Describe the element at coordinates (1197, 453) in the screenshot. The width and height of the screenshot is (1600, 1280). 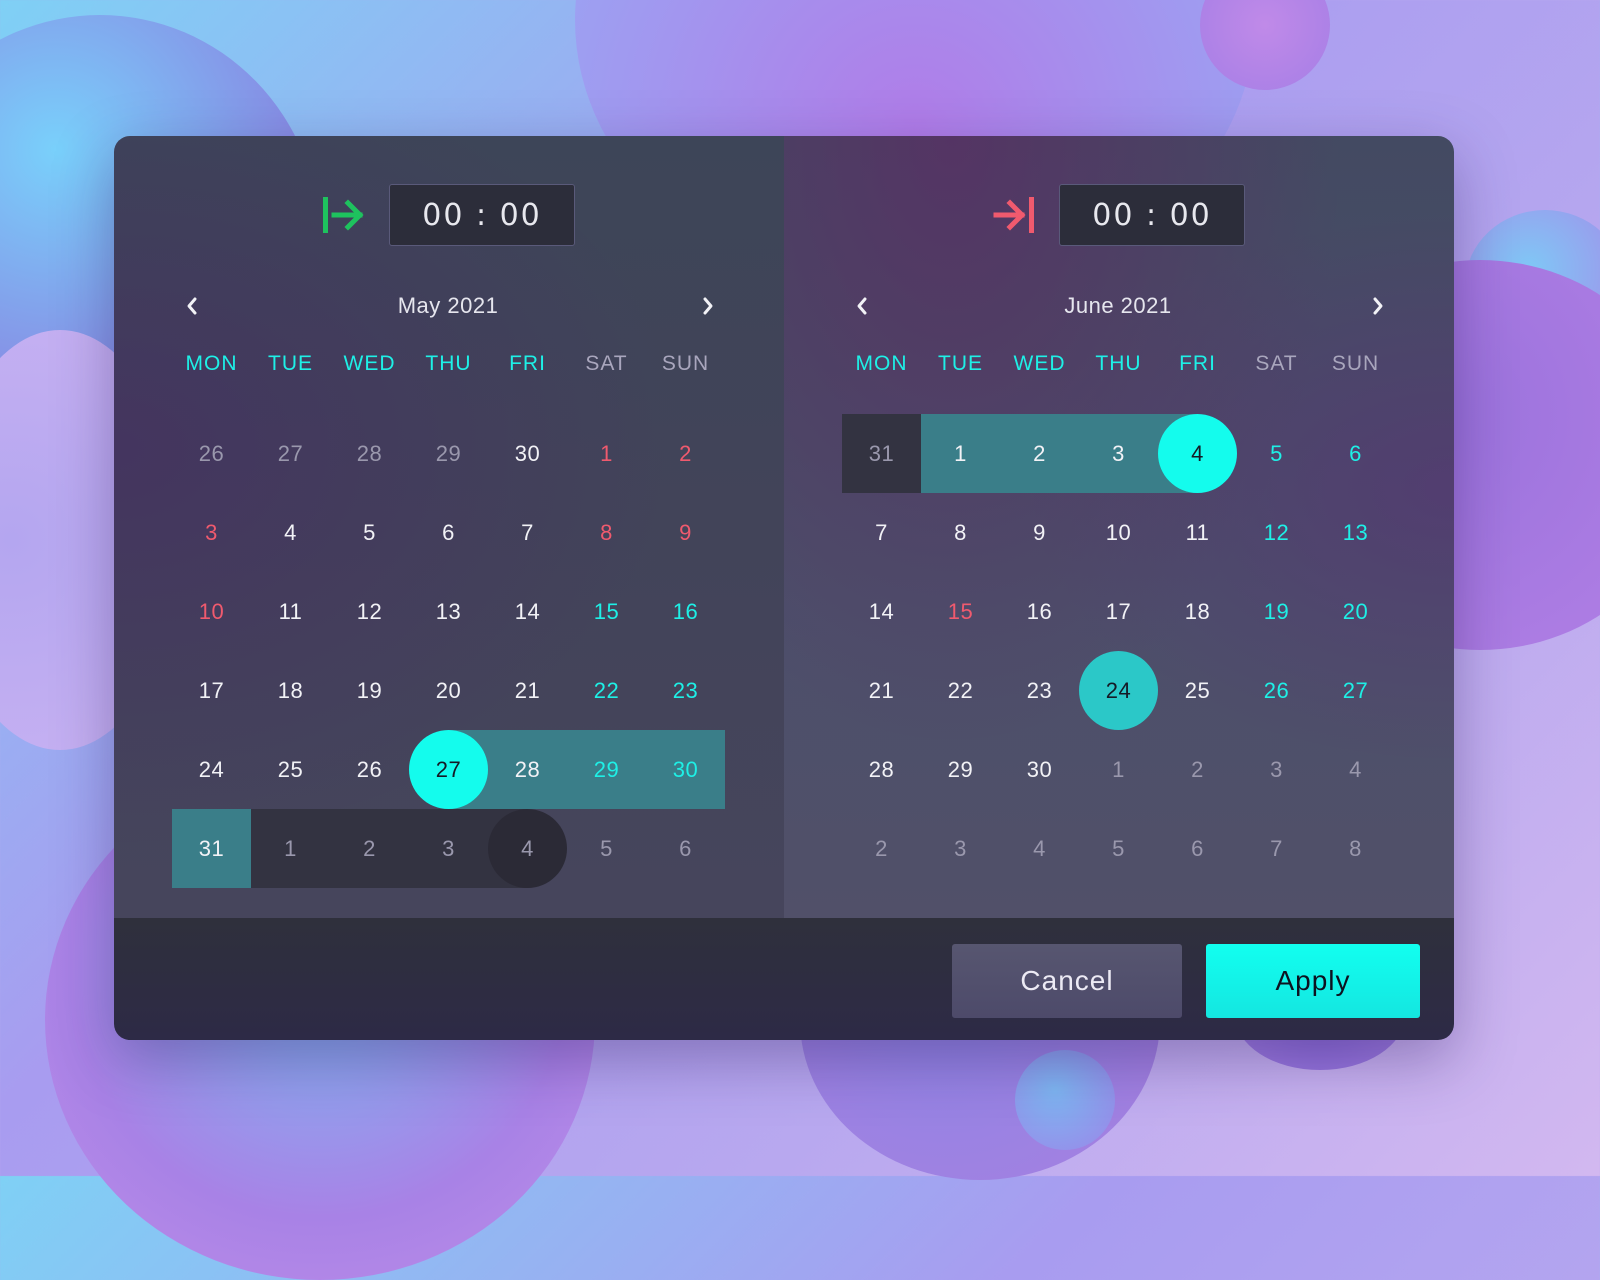
I see `day-cell-range-end: 4` at that location.